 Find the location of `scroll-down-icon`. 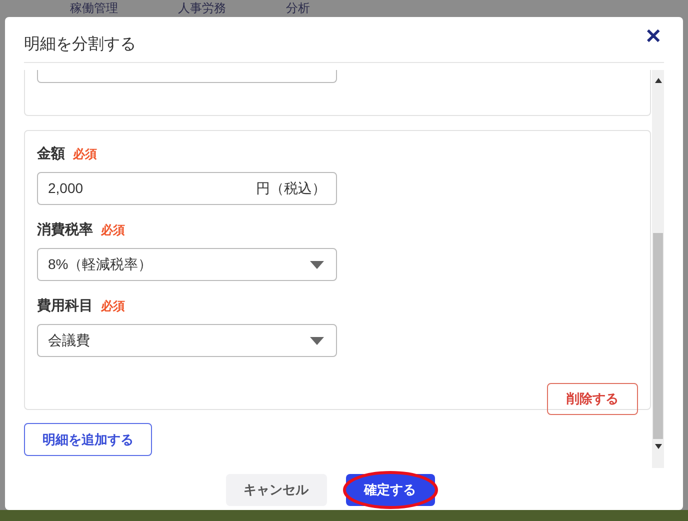

scroll-down-icon is located at coordinates (658, 446).